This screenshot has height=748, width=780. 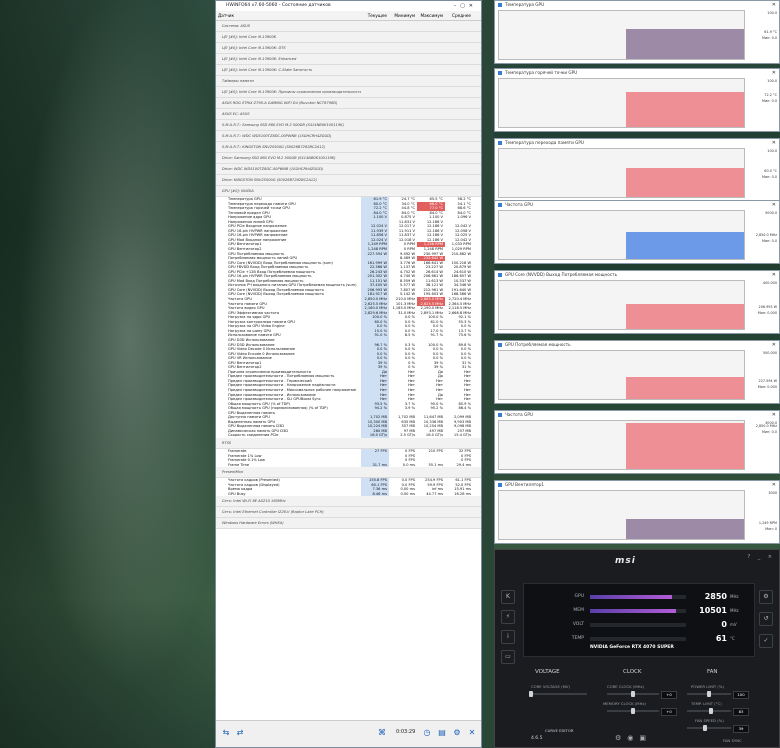 I want to click on core-voltage-label: CORE VOLTAGE (MV), so click(x=550, y=686).